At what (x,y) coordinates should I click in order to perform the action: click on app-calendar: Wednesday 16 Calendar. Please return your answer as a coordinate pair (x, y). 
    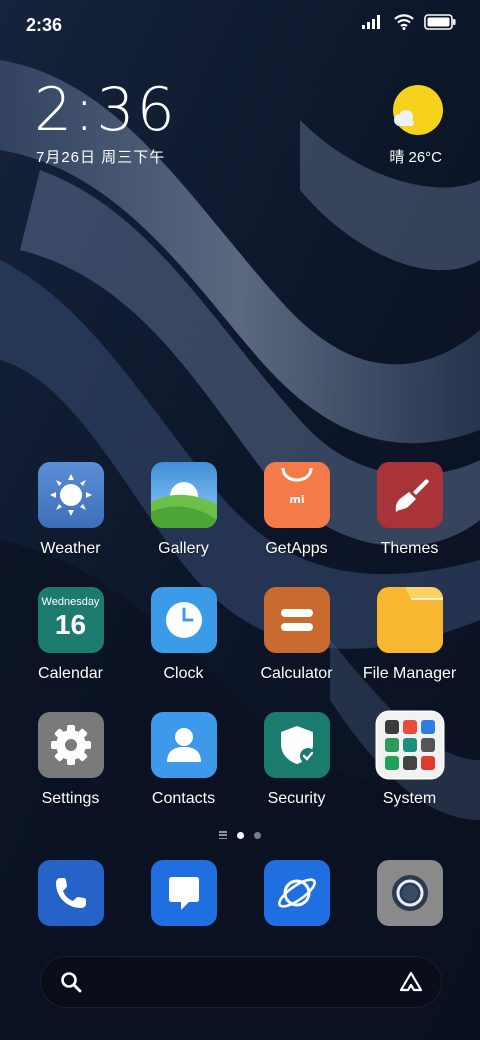
    Looking at the image, I should click on (70, 635).